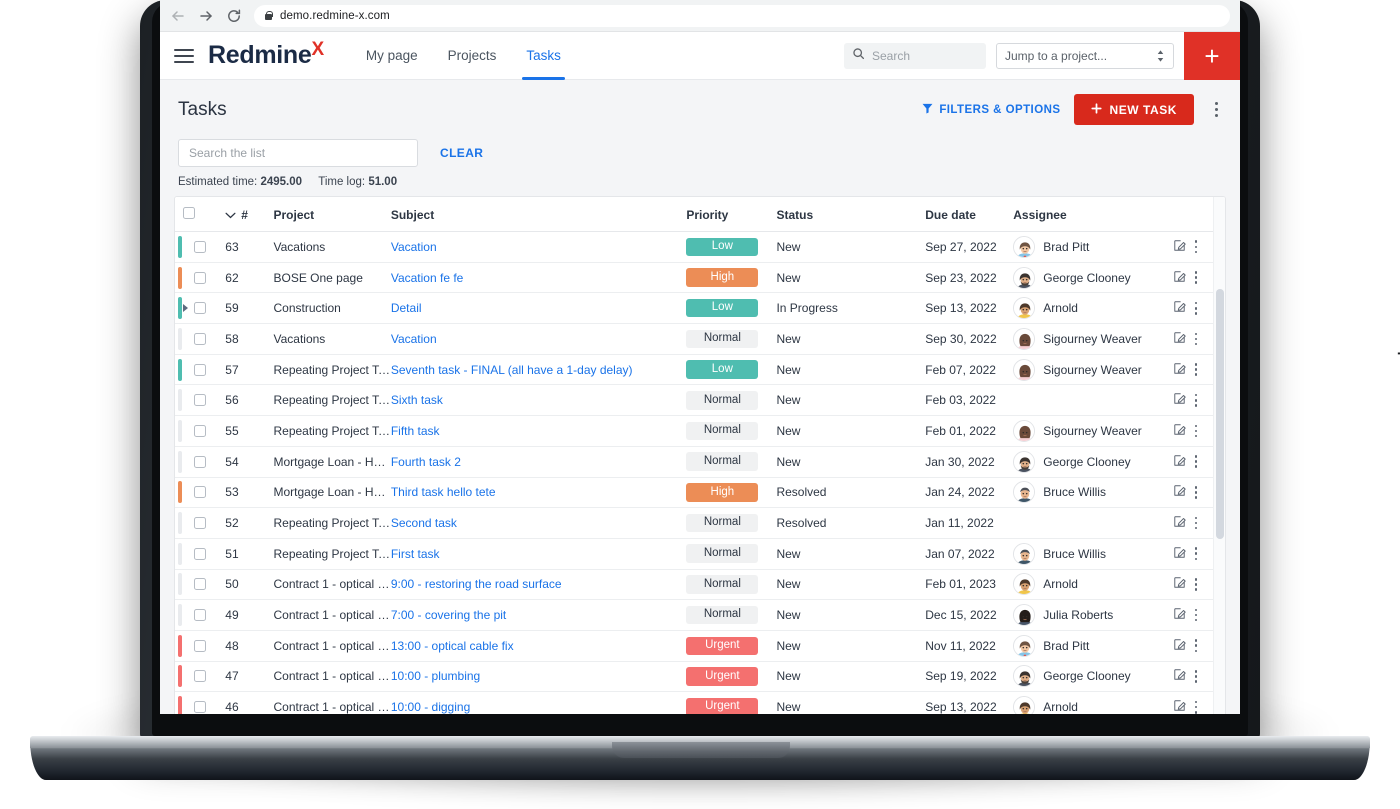 The width and height of the screenshot is (1400, 809). What do you see at coordinates (539, 308) in the screenshot?
I see `row-subject-link: Detail` at bounding box center [539, 308].